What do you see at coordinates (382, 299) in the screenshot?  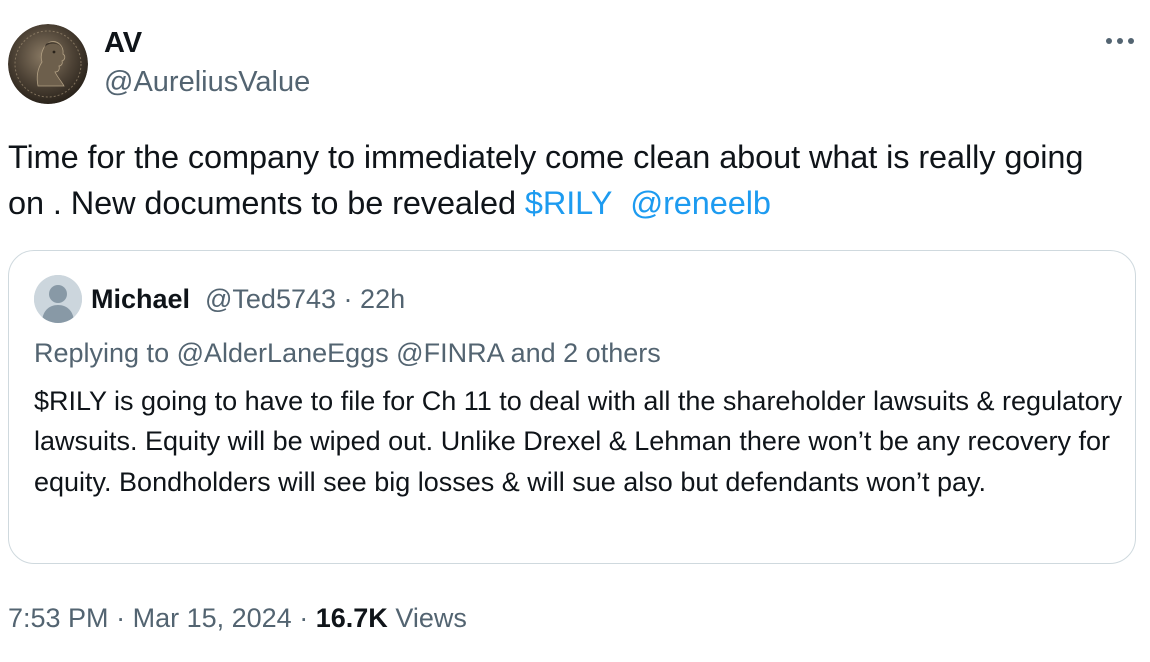 I see `quoted-time: 22h` at bounding box center [382, 299].